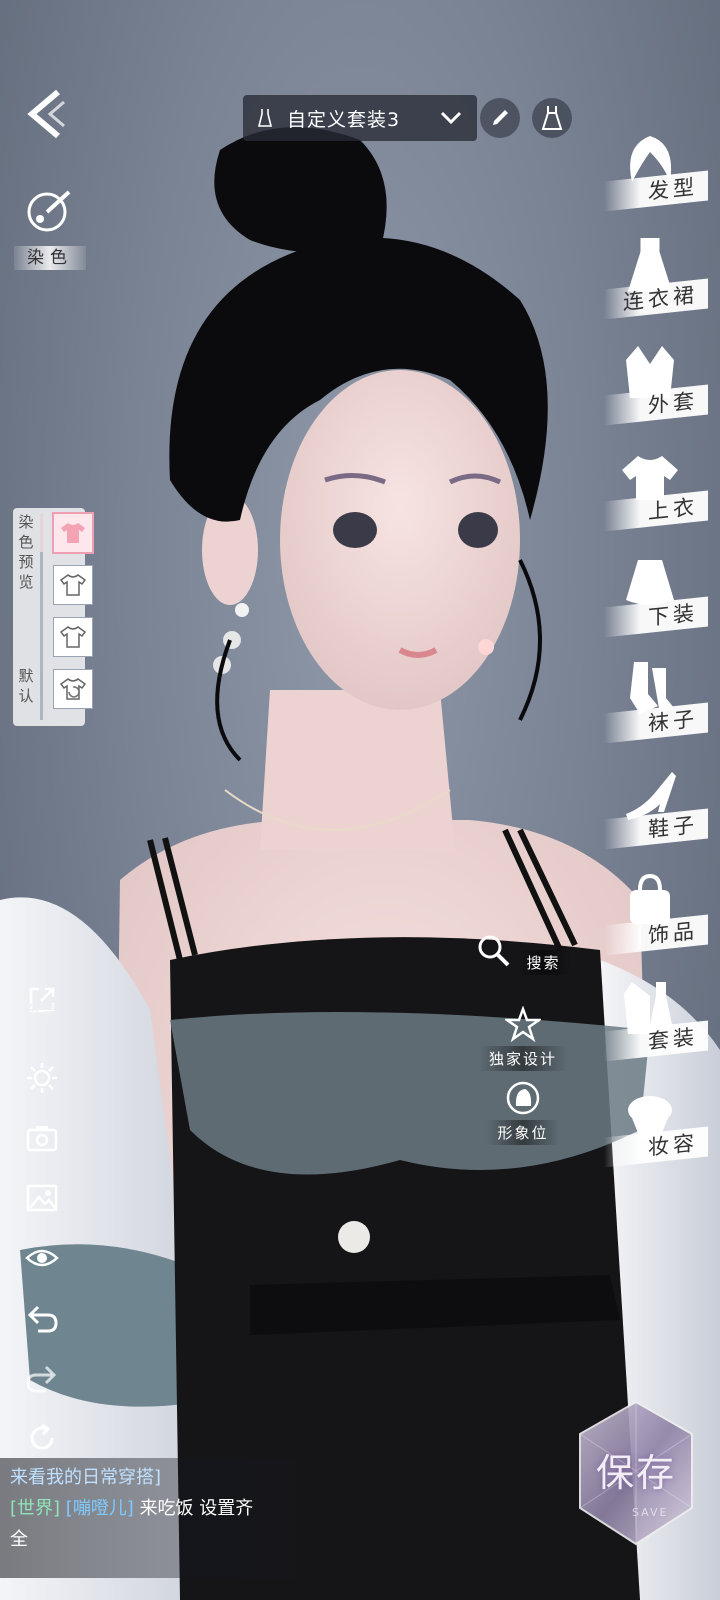  I want to click on outfit-dress-button, so click(552, 118).